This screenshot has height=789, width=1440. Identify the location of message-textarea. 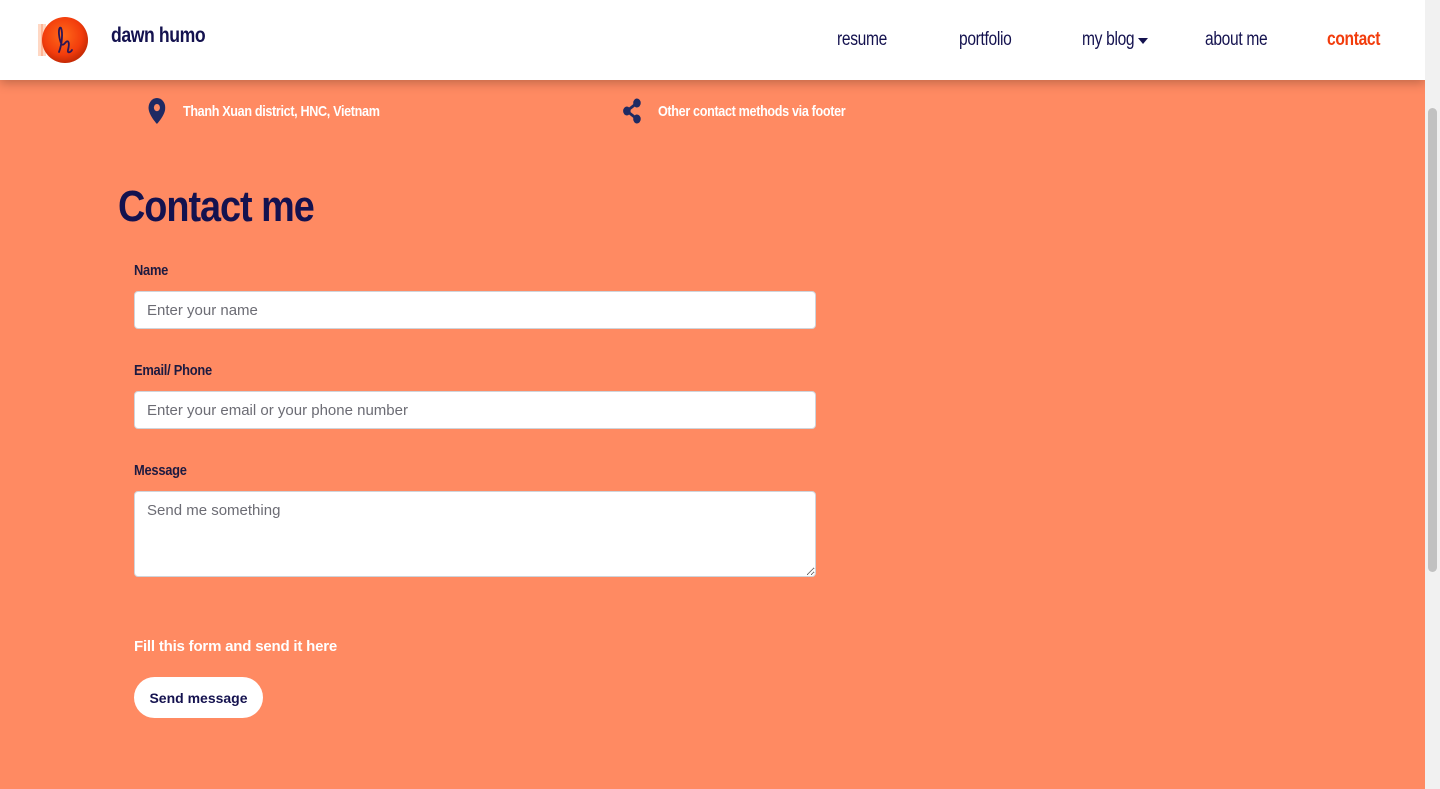
(475, 534).